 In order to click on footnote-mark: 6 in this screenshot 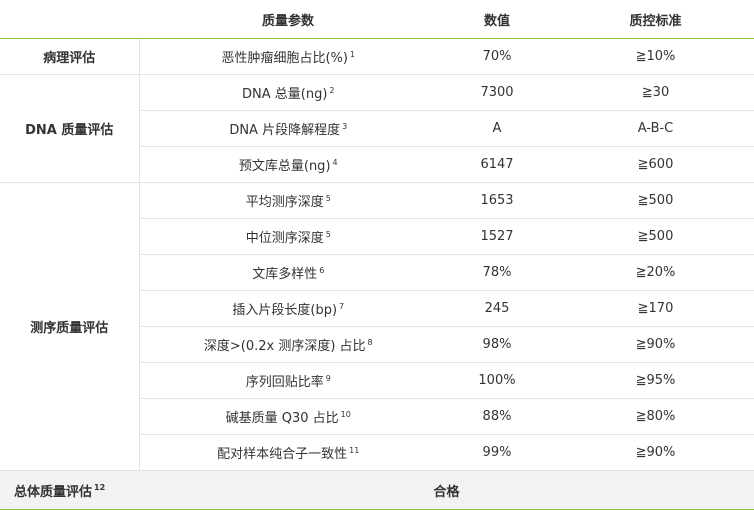, I will do `click(322, 270)`.